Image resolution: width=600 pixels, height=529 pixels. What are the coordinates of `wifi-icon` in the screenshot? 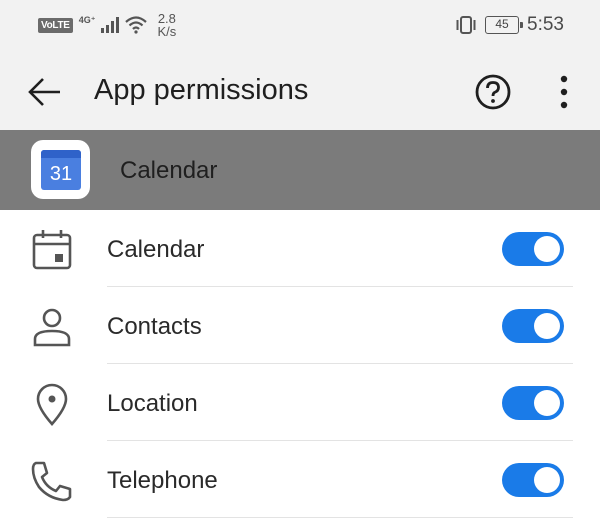 It's located at (136, 25).